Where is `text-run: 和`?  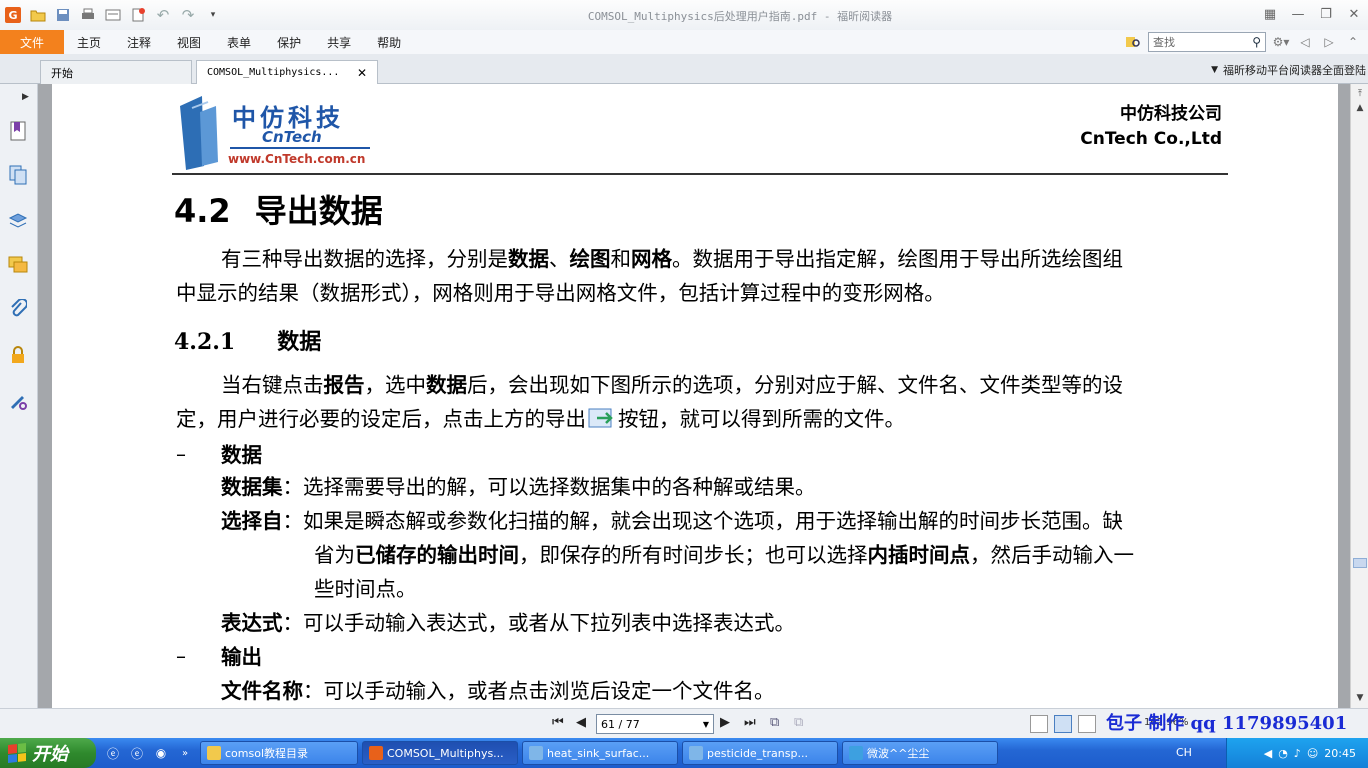 text-run: 和 is located at coordinates (621, 259).